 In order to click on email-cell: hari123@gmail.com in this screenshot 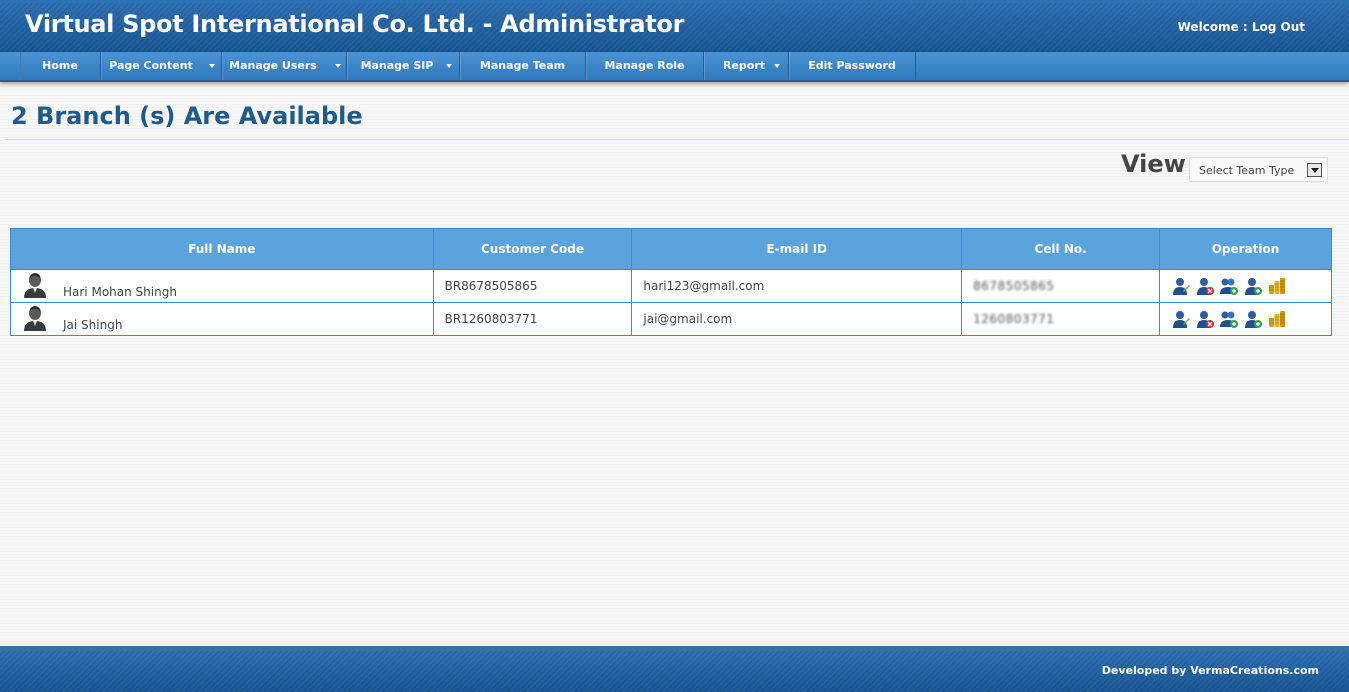, I will do `click(797, 286)`.